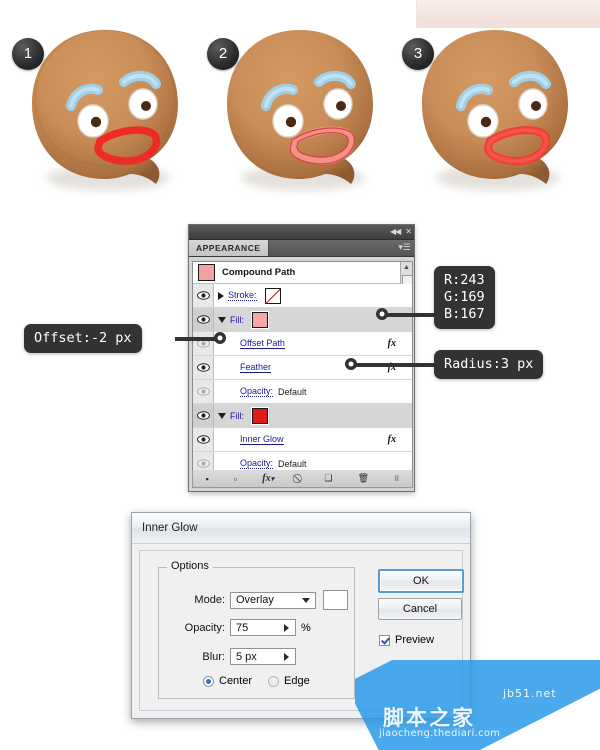 Image resolution: width=600 pixels, height=750 pixels. Describe the element at coordinates (302, 344) in the screenshot. I see `appearance-row-offset-path: Offset Path fx` at that location.